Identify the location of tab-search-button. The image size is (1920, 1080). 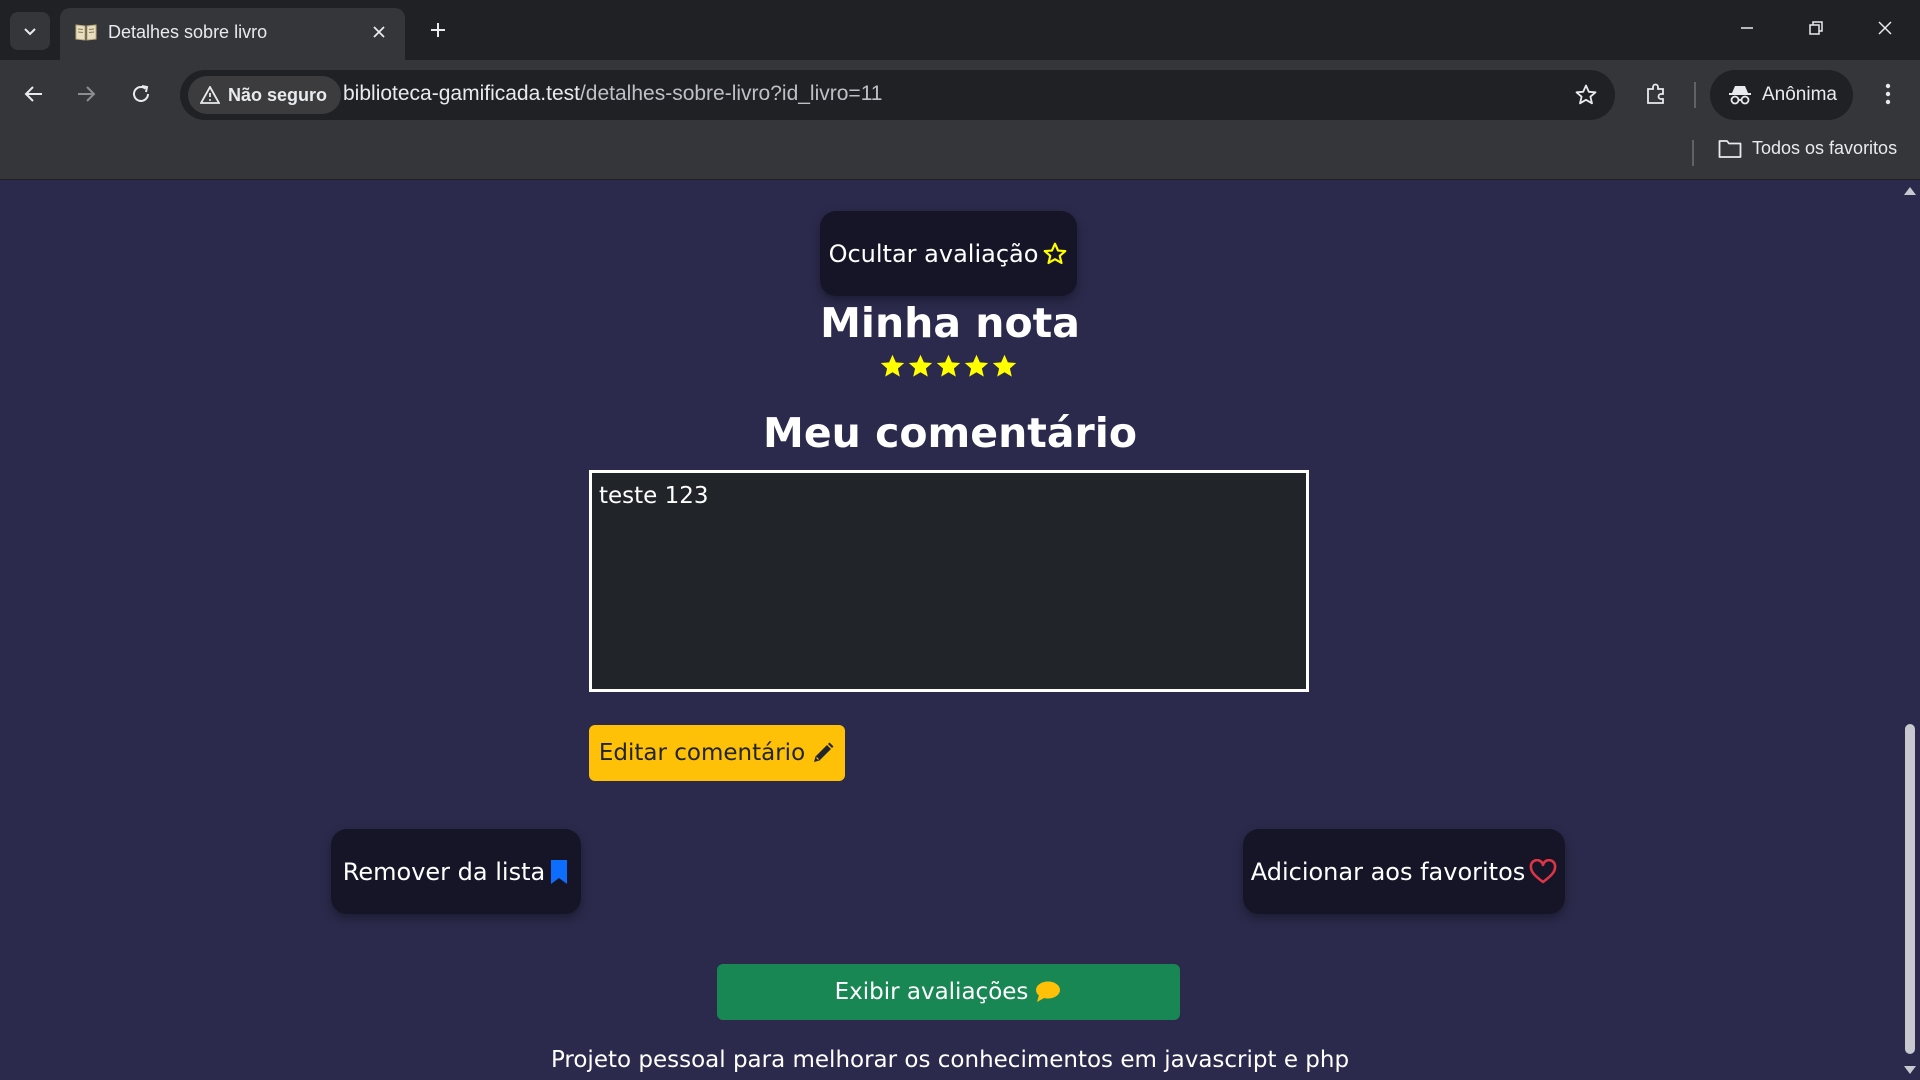
(30, 31).